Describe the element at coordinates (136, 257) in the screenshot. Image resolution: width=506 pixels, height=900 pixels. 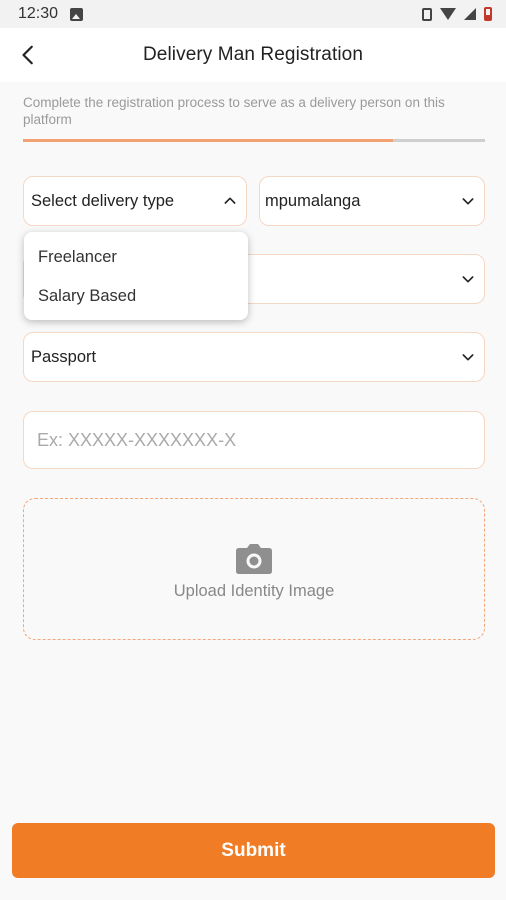
I see `dropdown-option-freelancer: Freelancer` at that location.